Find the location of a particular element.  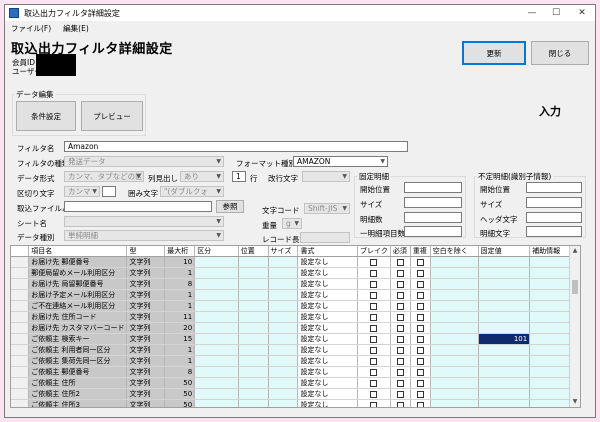

table-row: お届け先 局留郵便番号 文字列 8 設定なし is located at coordinates (295, 284).